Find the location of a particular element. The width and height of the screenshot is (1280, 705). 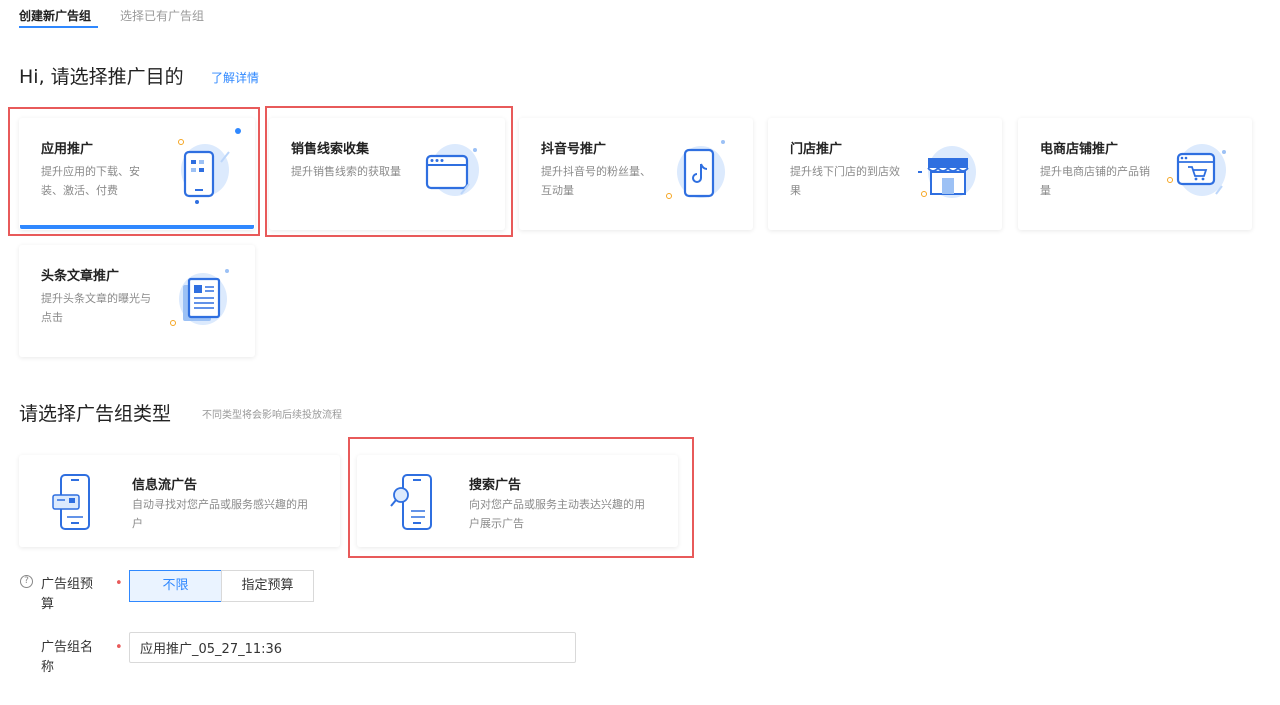

type-card-title: 信息流广告 is located at coordinates (165, 485).